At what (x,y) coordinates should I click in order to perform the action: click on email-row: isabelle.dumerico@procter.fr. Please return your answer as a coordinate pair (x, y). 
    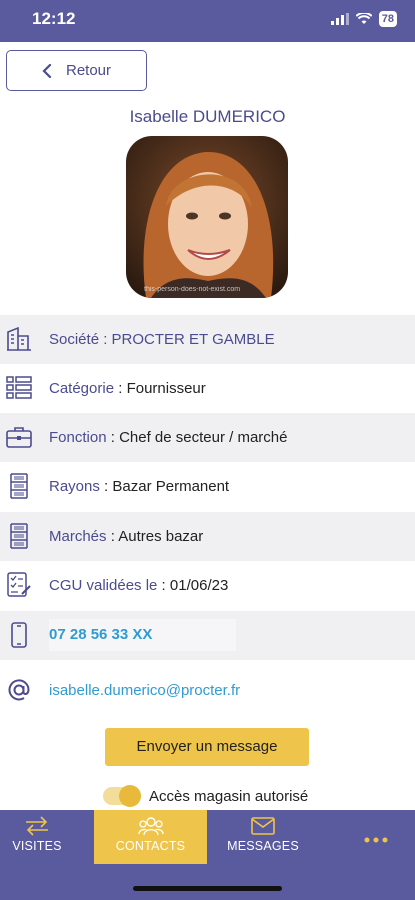
    Looking at the image, I should click on (207, 690).